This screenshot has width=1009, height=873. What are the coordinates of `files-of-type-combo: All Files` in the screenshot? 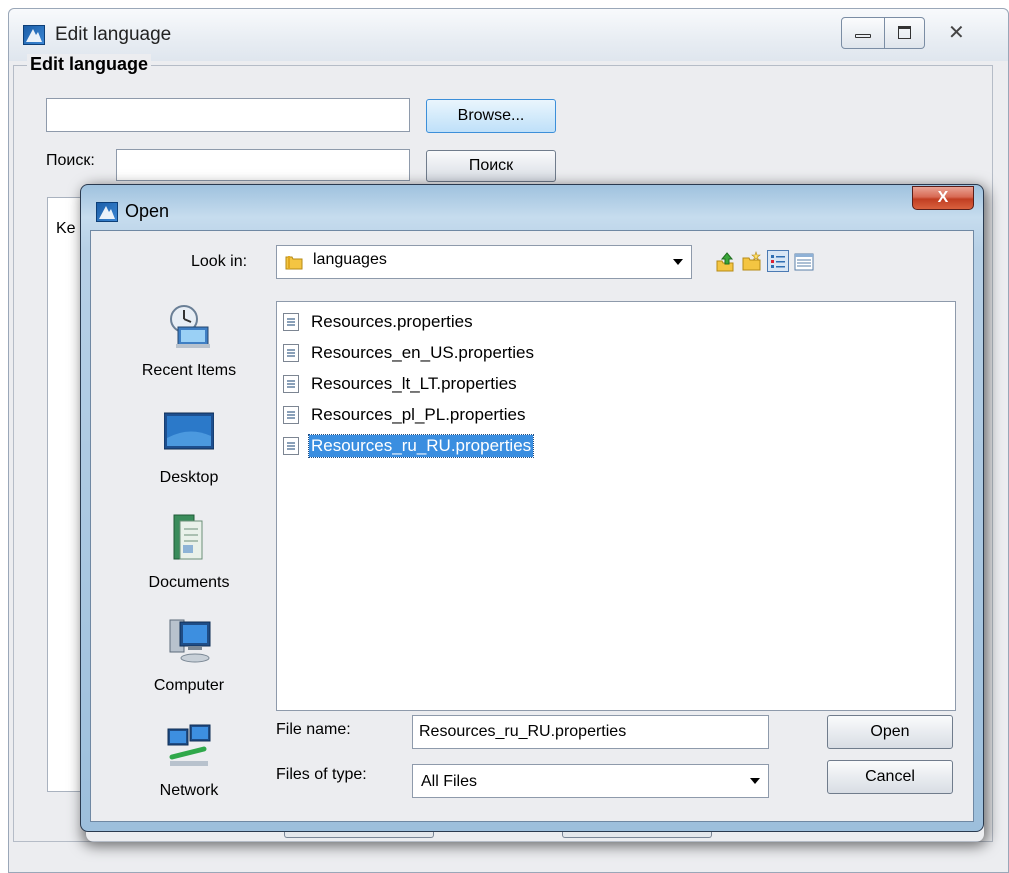 It's located at (590, 781).